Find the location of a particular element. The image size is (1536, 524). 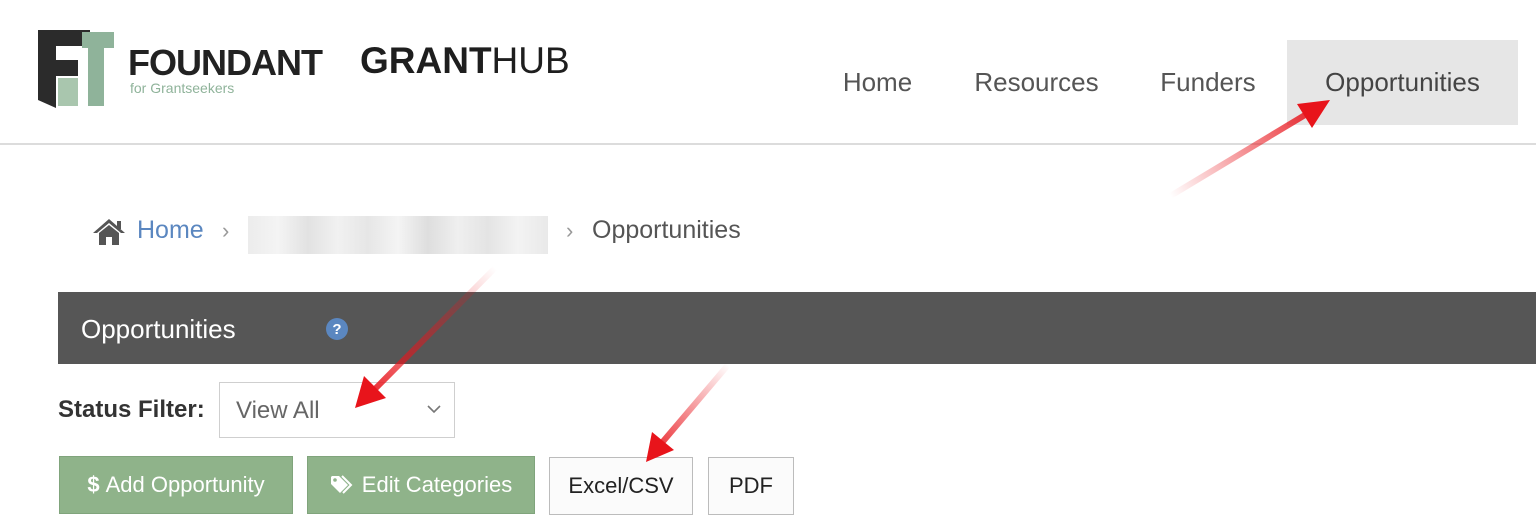

dollar-icon: $ is located at coordinates (93, 484).